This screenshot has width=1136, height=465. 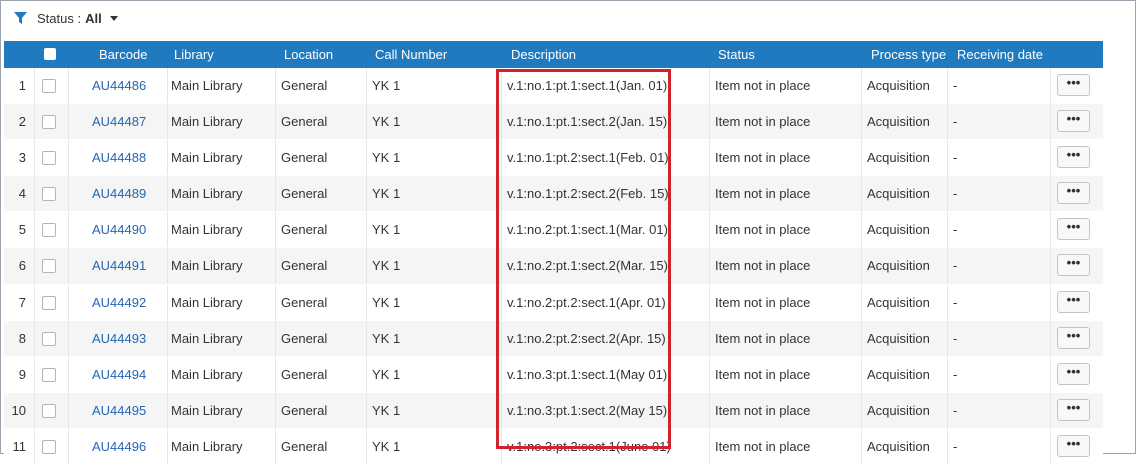 What do you see at coordinates (308, 54) in the screenshot?
I see `col-location: Location` at bounding box center [308, 54].